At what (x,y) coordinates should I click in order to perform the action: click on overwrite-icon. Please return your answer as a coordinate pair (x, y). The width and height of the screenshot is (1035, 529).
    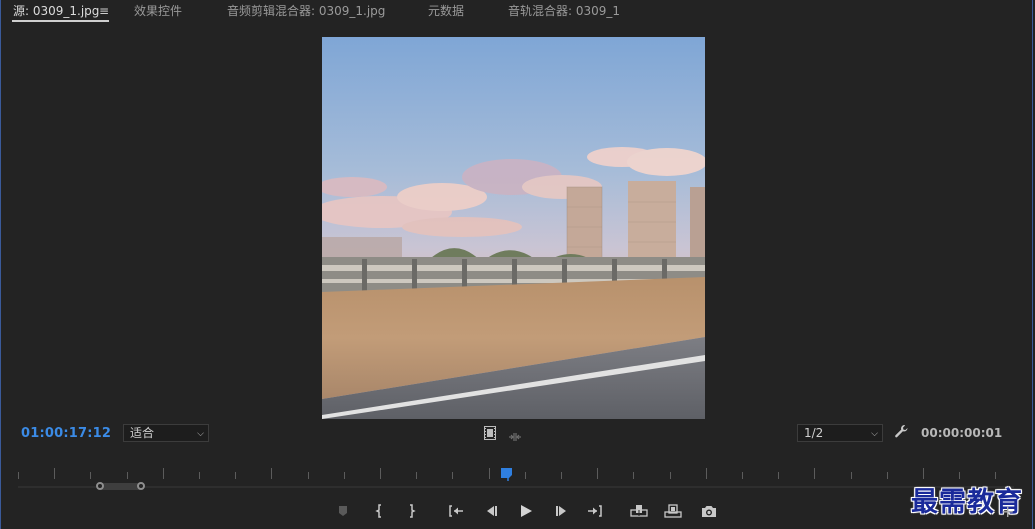
    Looking at the image, I should click on (673, 511).